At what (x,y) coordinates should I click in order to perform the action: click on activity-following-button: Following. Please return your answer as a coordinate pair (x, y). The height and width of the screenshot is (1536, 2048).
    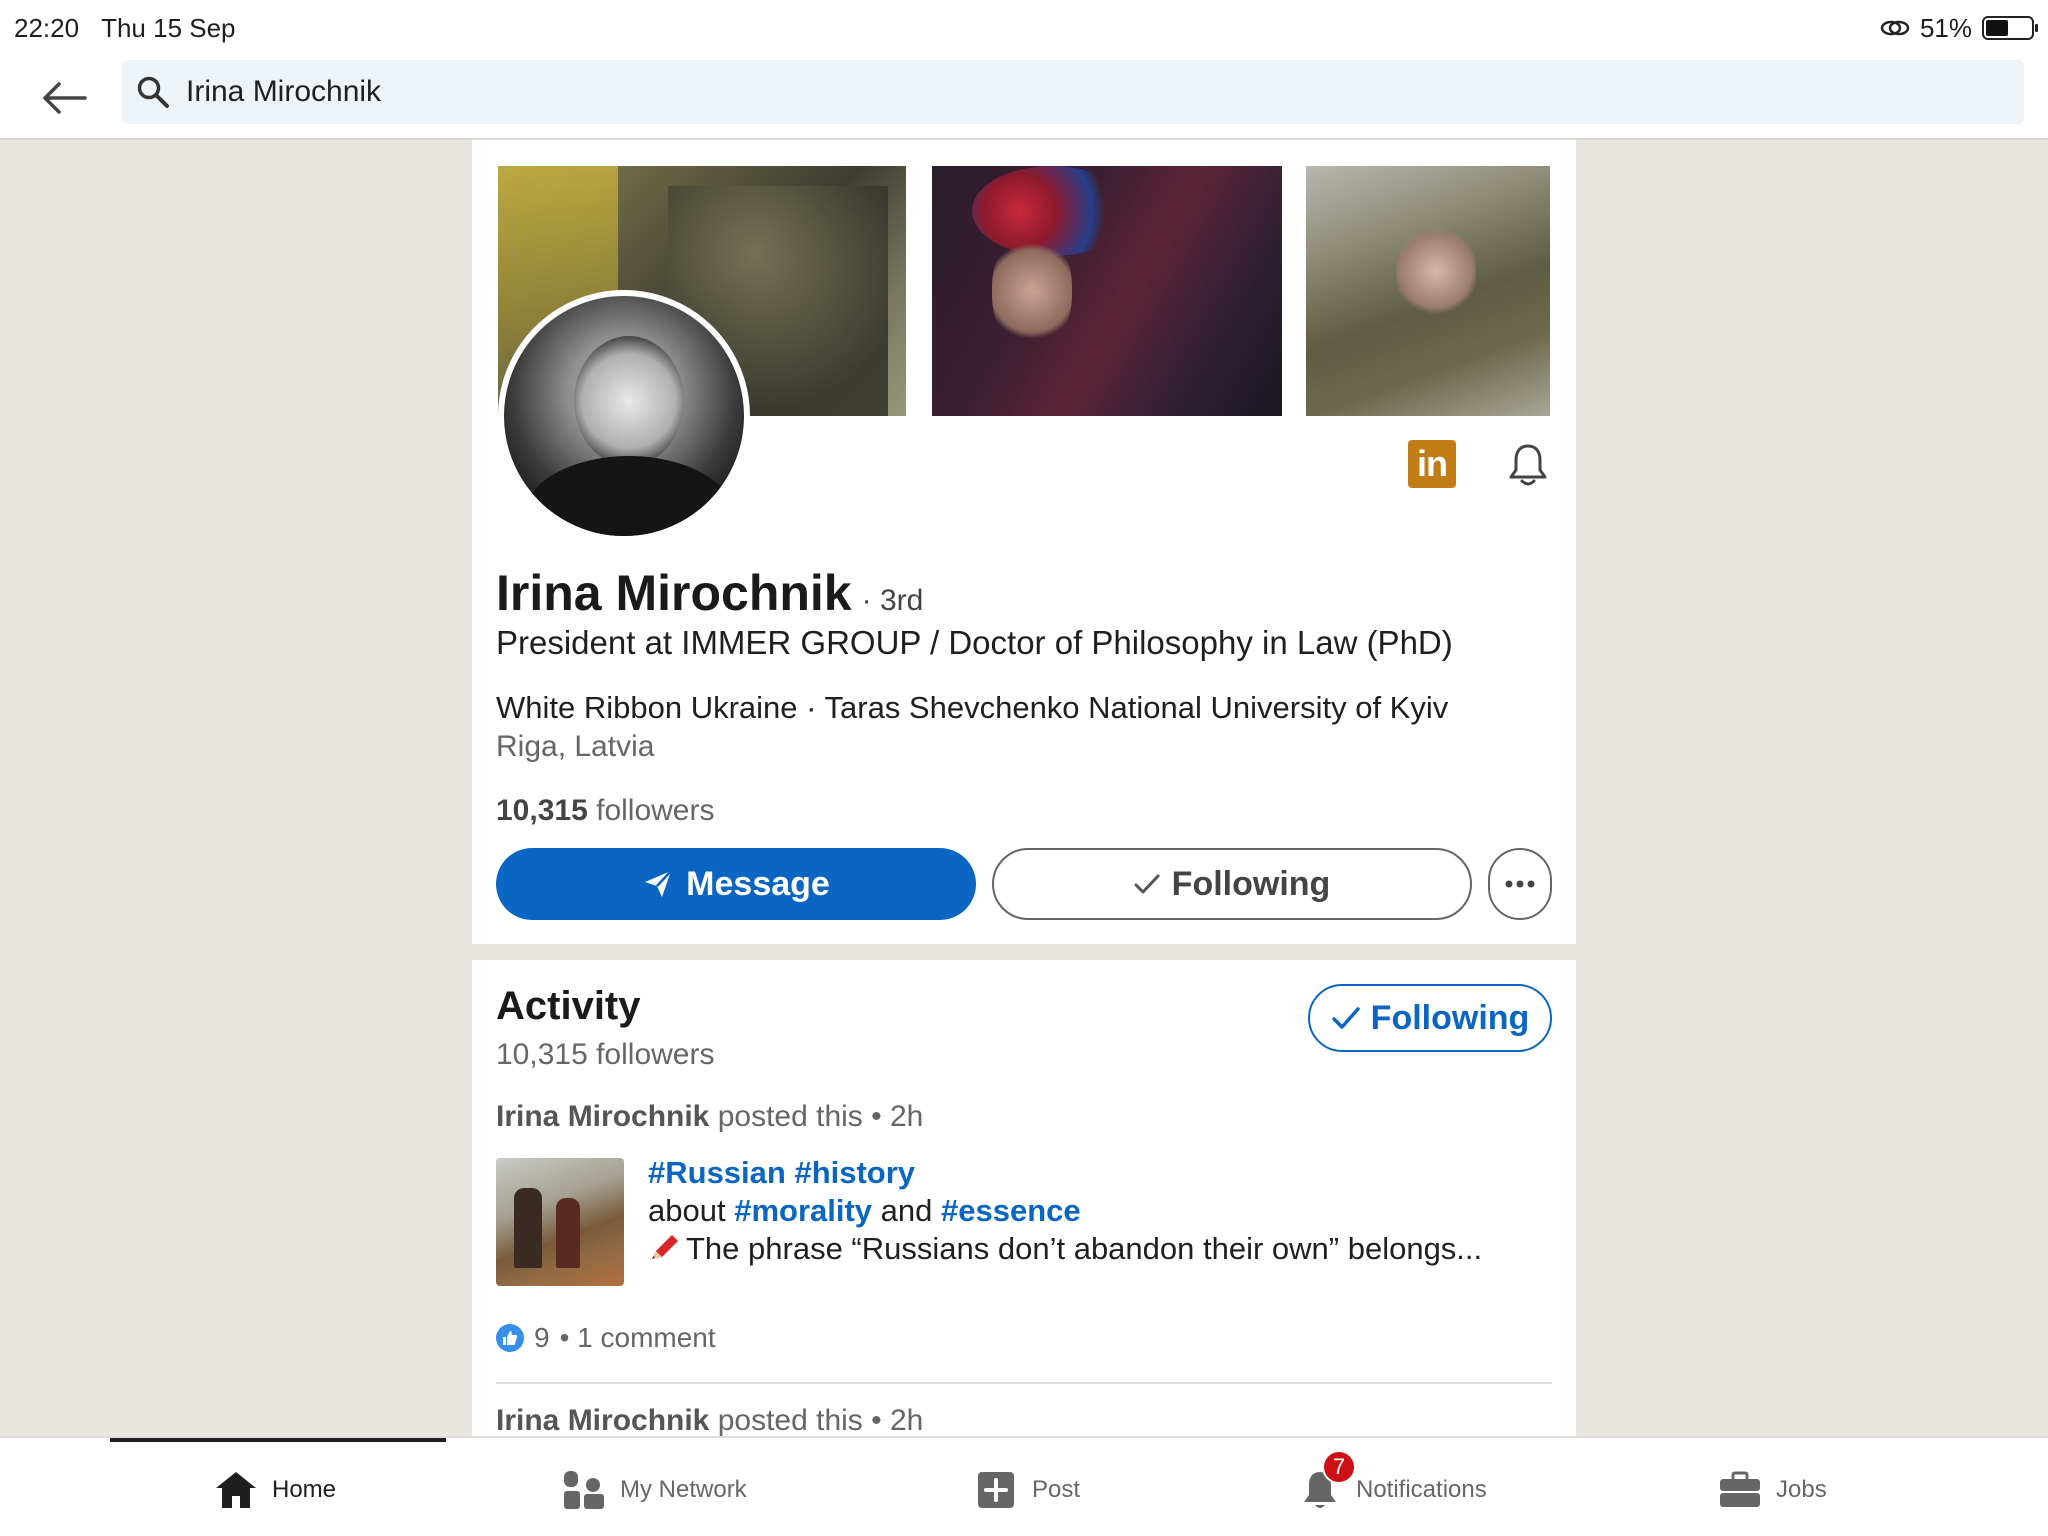
    Looking at the image, I should click on (1430, 1018).